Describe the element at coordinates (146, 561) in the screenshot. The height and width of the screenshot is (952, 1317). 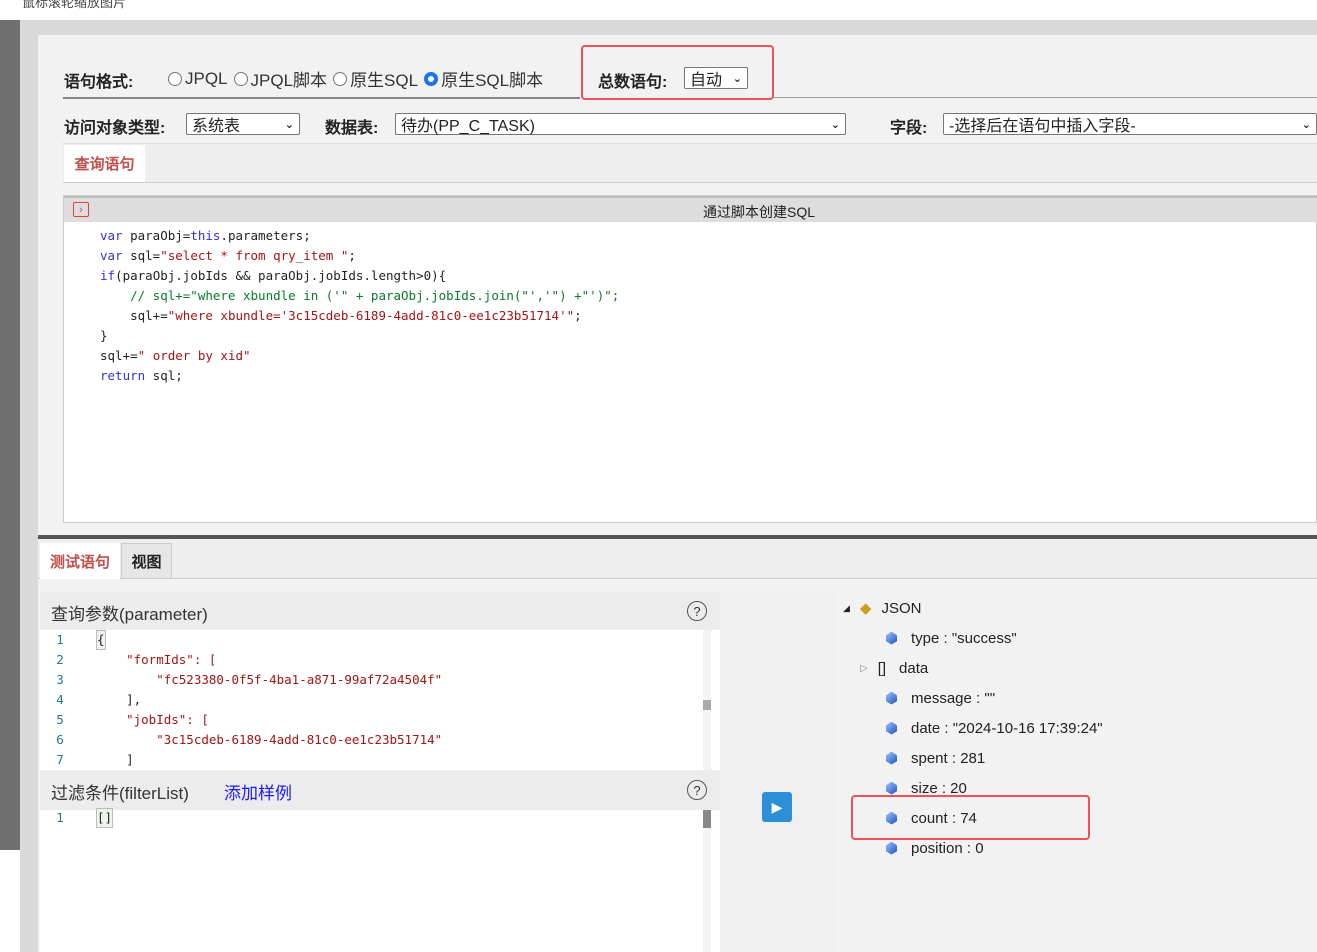
I see `tab-view: 视图` at that location.